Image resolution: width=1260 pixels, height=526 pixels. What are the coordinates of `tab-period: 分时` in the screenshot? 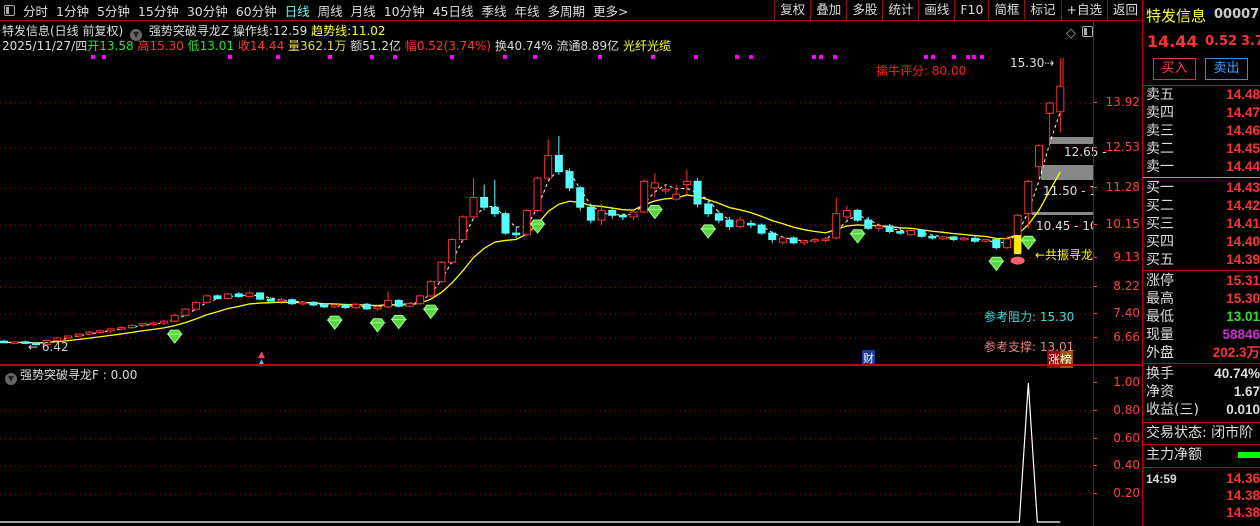 It's located at (35, 10).